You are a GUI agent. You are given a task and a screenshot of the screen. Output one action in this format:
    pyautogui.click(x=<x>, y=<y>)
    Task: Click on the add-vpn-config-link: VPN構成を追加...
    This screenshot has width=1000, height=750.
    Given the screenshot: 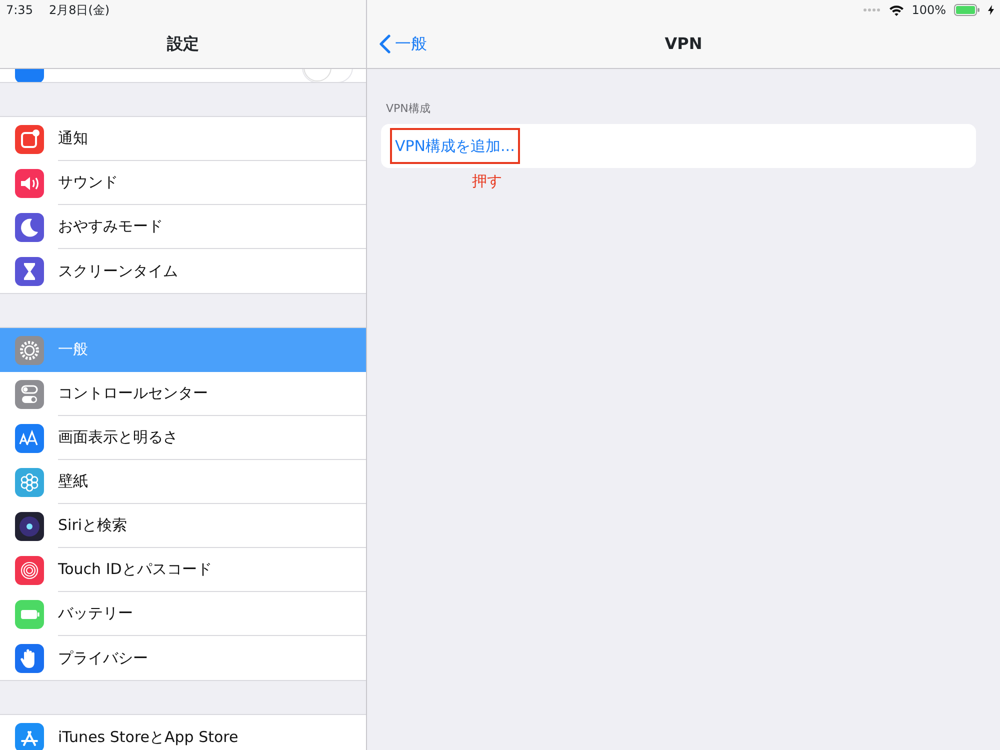 What is the action you would take?
    pyautogui.click(x=455, y=145)
    